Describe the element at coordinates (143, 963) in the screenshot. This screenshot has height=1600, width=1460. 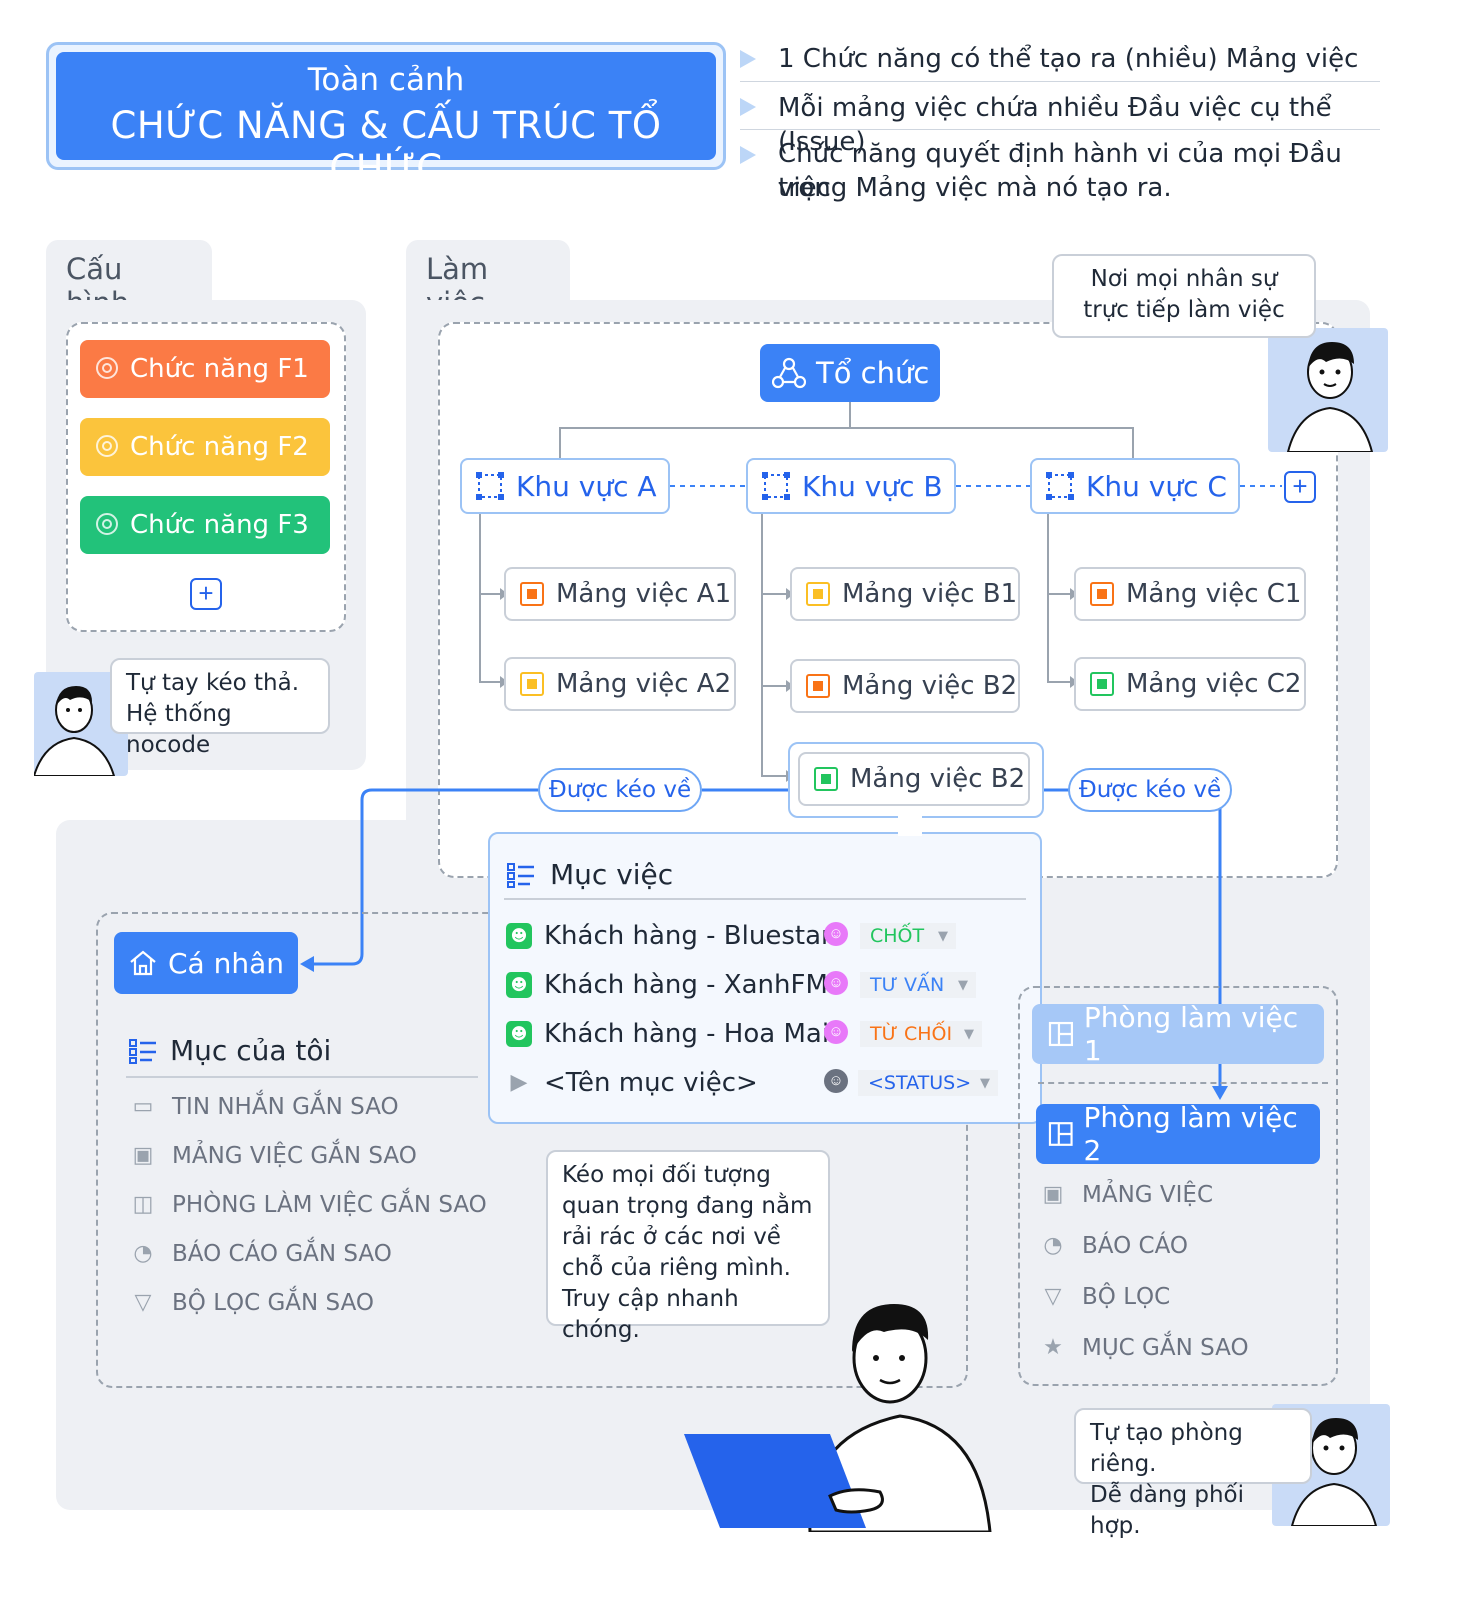
I see `home-icon` at that location.